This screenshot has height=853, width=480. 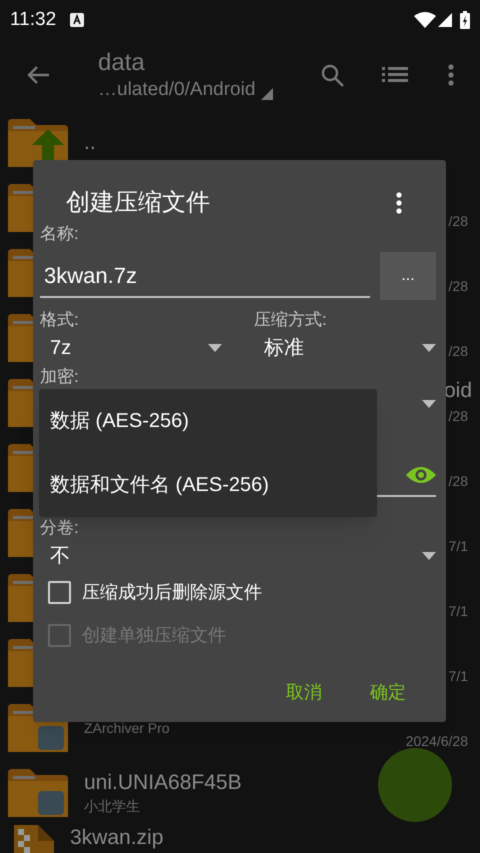 What do you see at coordinates (172, 592) in the screenshot?
I see `checkbox-label: 压缩成功后删除源文件` at bounding box center [172, 592].